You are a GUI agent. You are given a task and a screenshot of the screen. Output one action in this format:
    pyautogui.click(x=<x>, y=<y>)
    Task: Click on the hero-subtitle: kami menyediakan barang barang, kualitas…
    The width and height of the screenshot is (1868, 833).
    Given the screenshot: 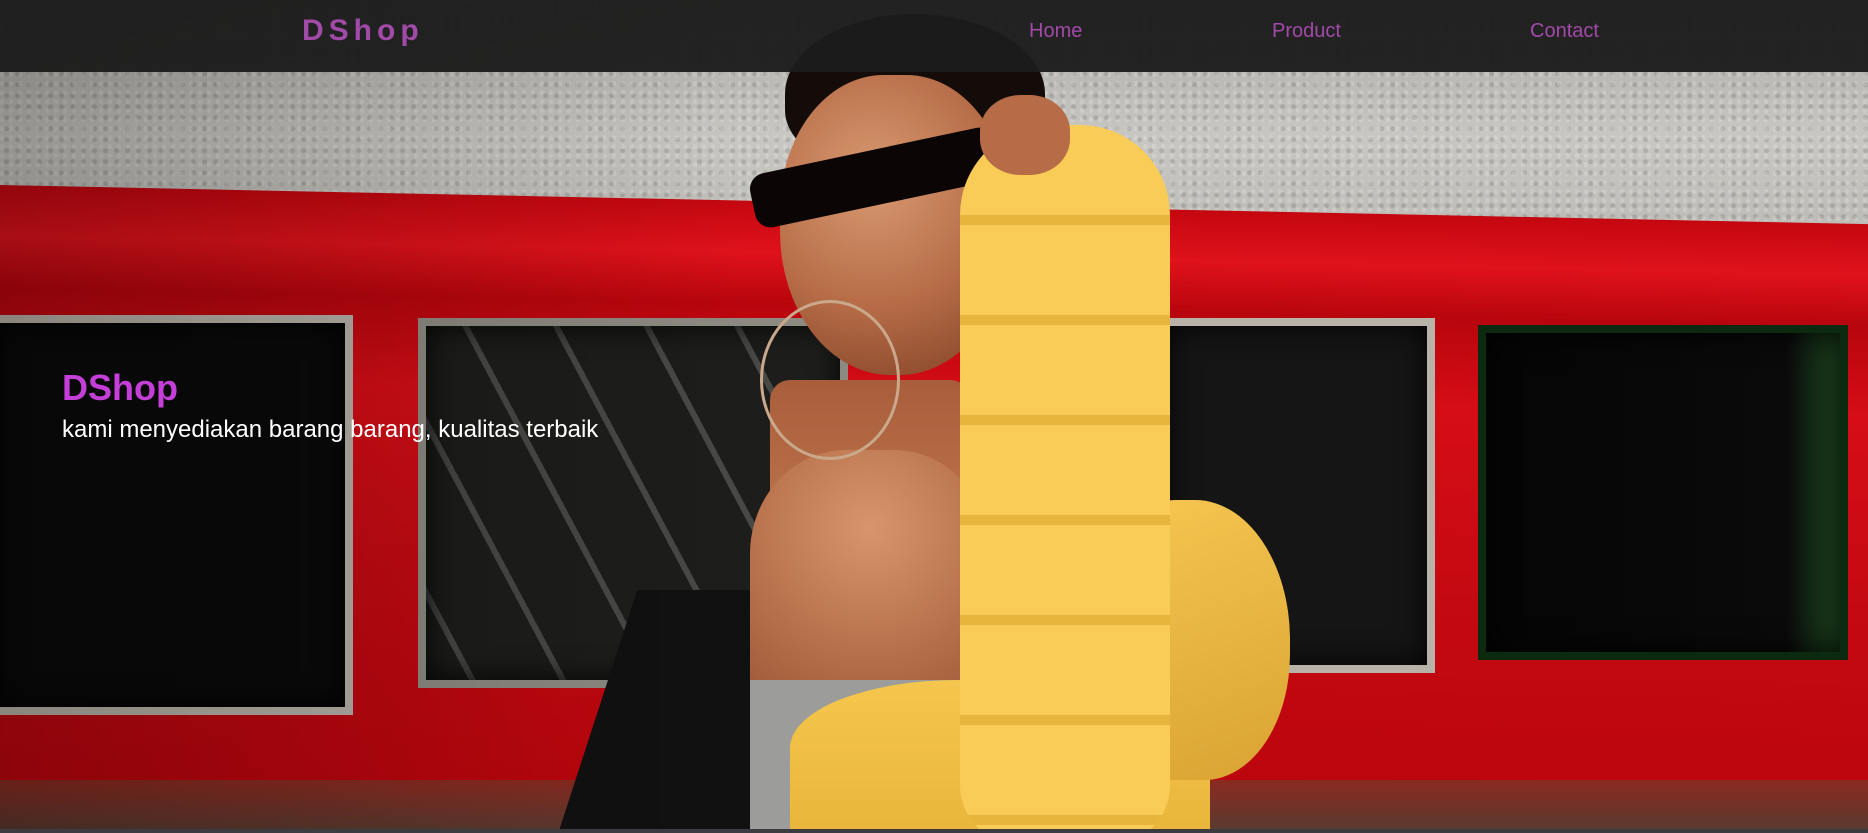 What is the action you would take?
    pyautogui.click(x=330, y=429)
    